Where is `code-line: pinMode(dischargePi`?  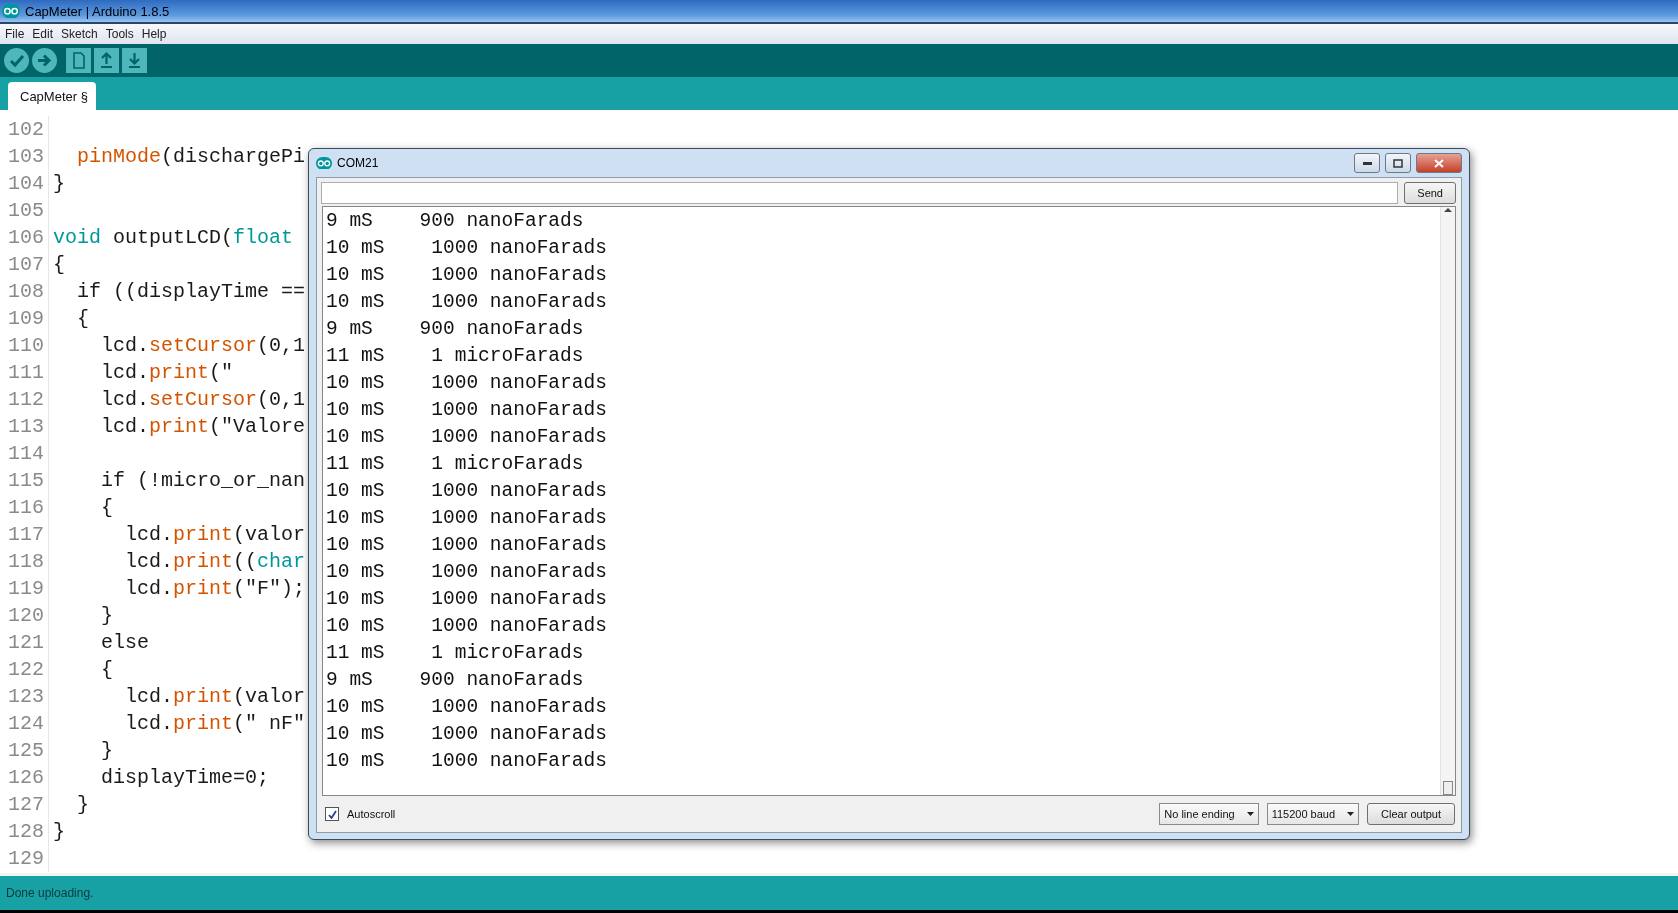 code-line: pinMode(dischargePi is located at coordinates (191, 156).